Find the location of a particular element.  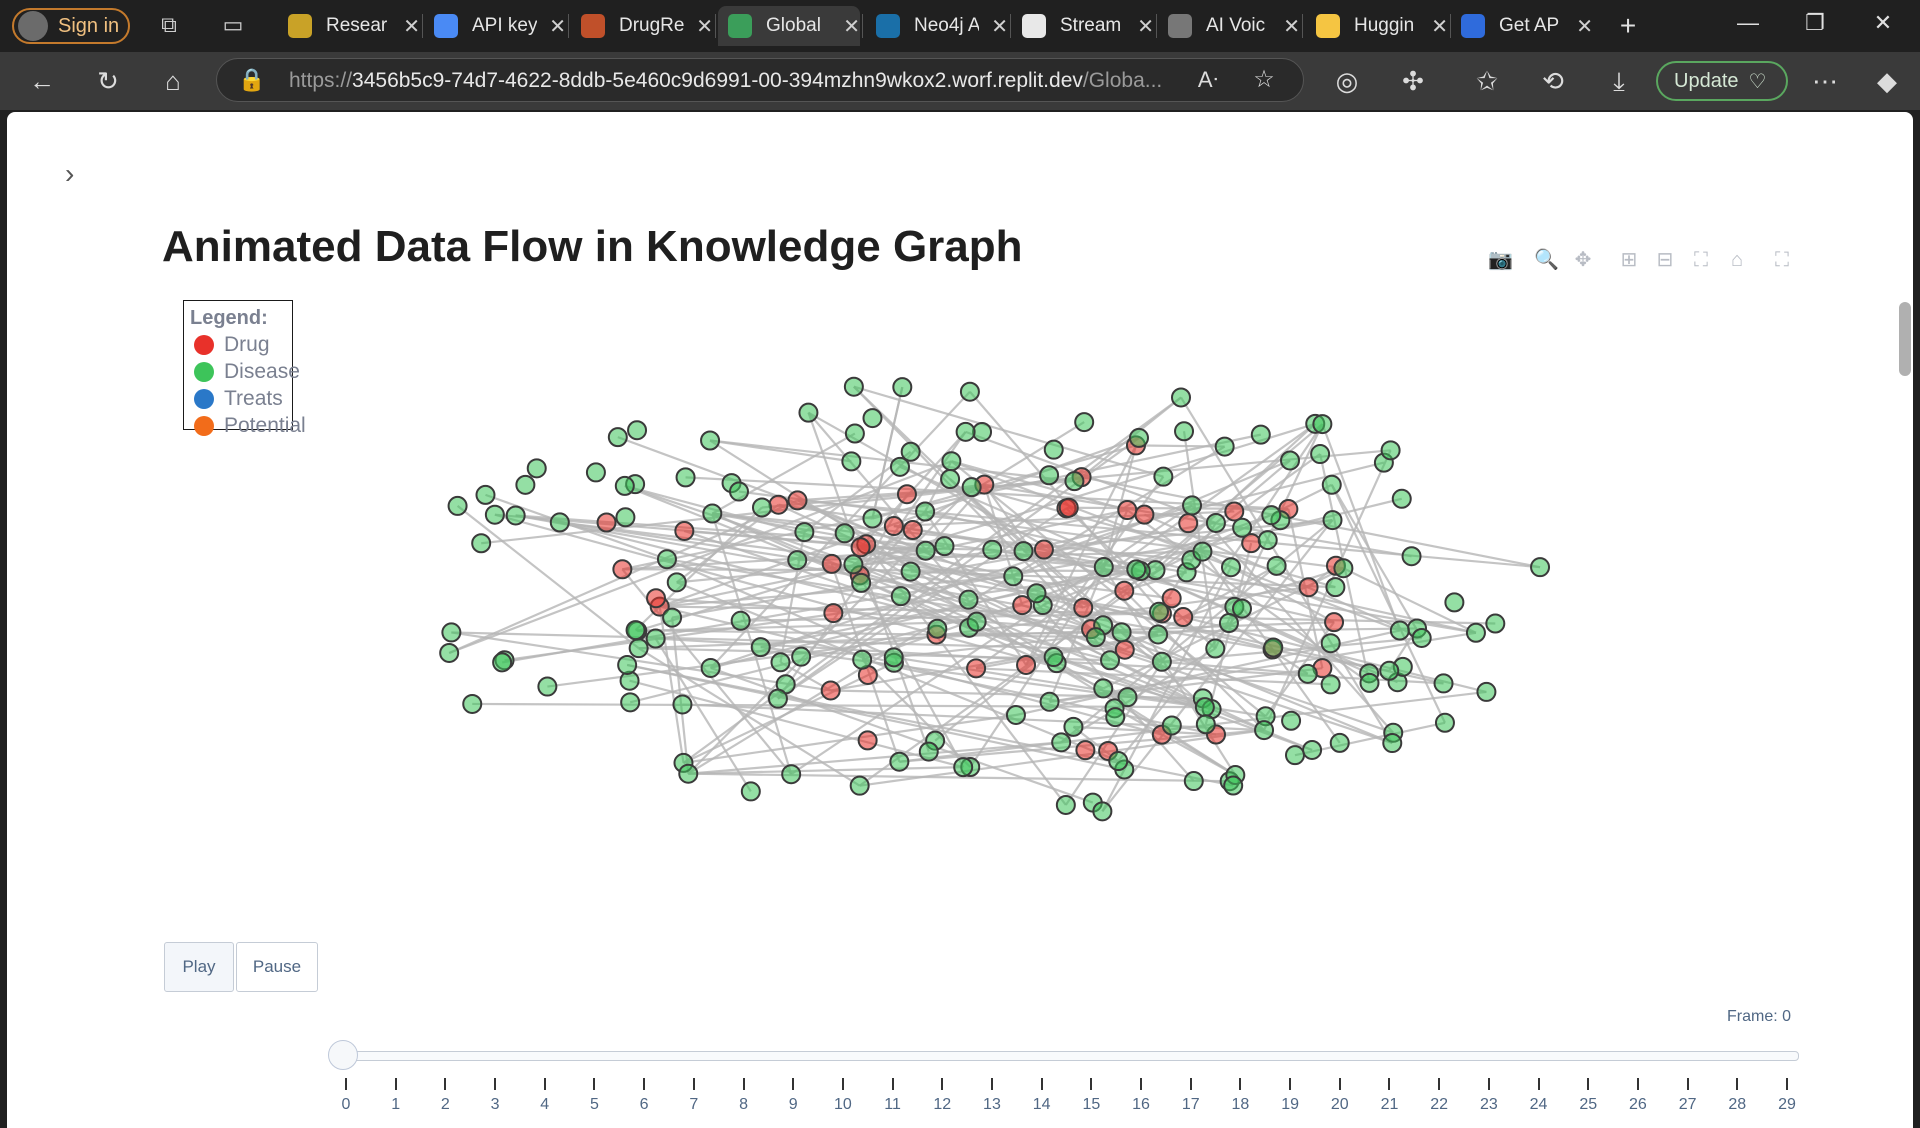

sign-in-button: Sign in is located at coordinates (71, 26).